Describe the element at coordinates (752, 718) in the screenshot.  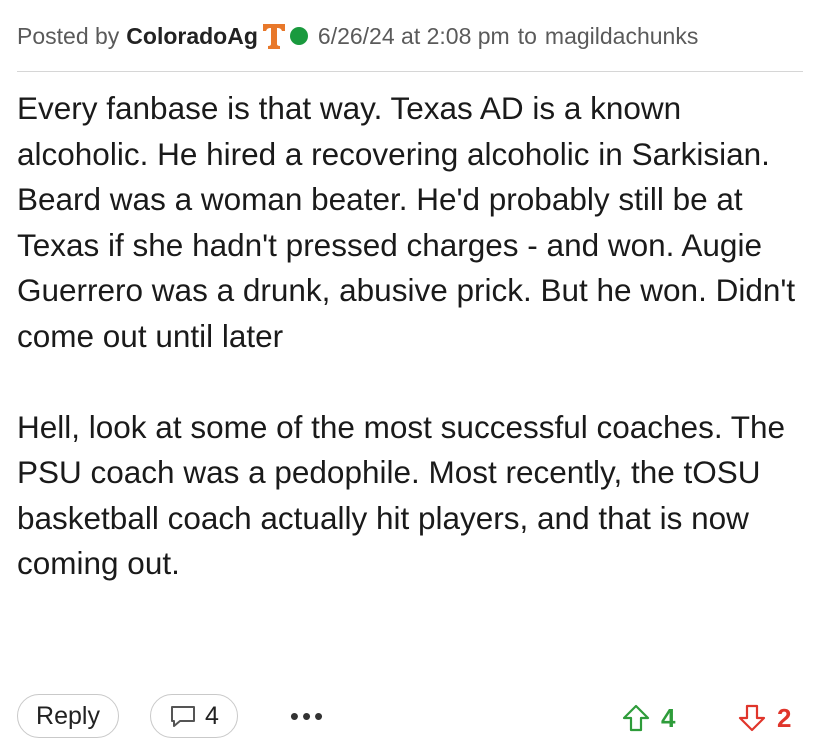
I see `arrow-down-outline-icon` at that location.